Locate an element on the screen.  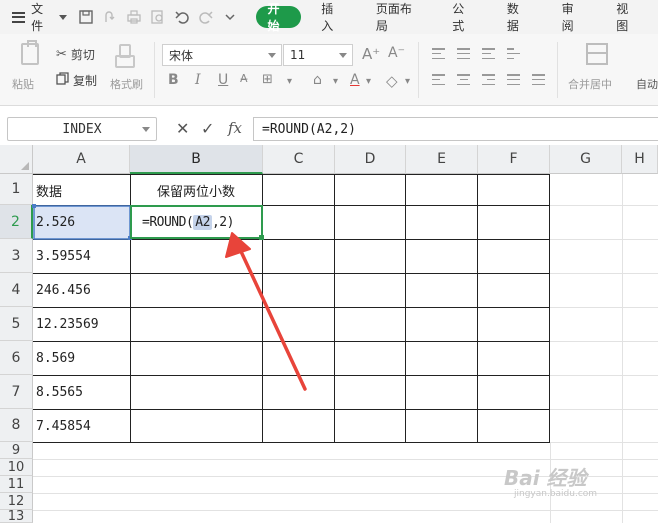
italic-icon: I is located at coordinates (198, 80).